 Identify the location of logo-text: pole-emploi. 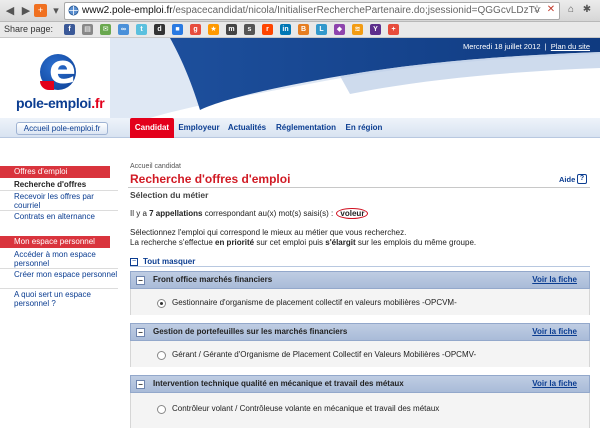
(54, 103).